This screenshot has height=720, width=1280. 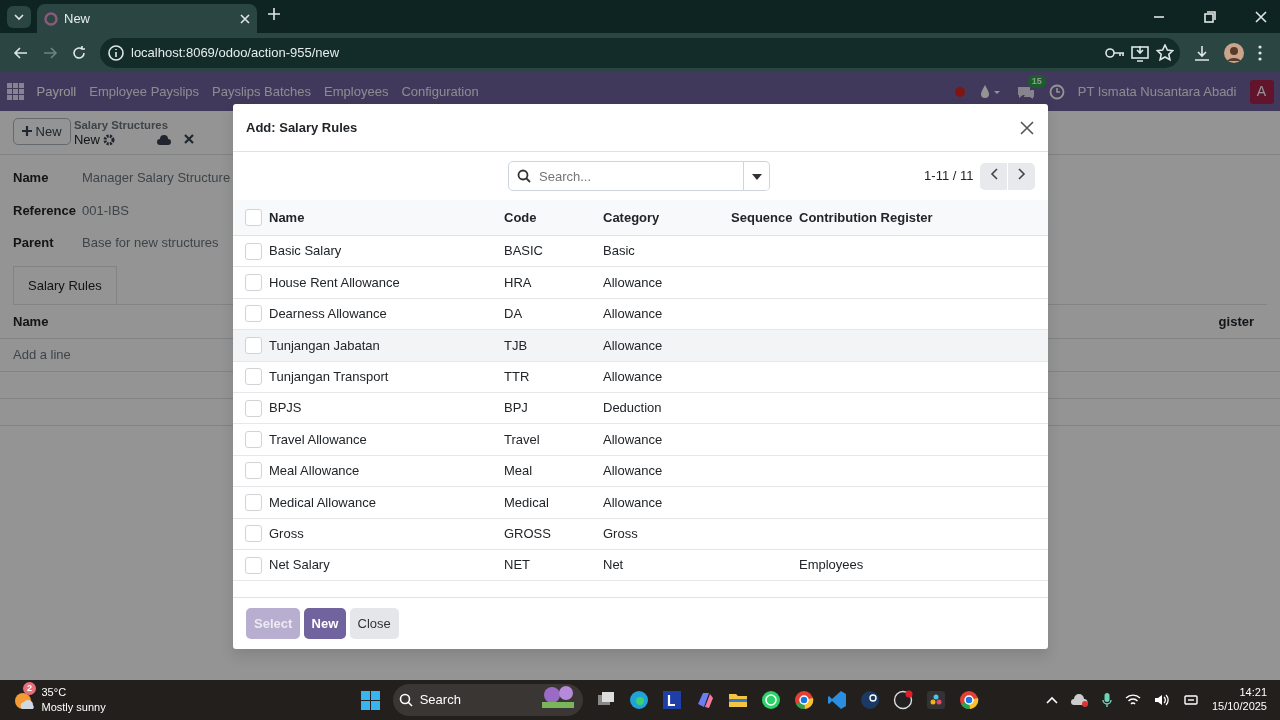 What do you see at coordinates (1164, 52) in the screenshot?
I see `star-icon` at bounding box center [1164, 52].